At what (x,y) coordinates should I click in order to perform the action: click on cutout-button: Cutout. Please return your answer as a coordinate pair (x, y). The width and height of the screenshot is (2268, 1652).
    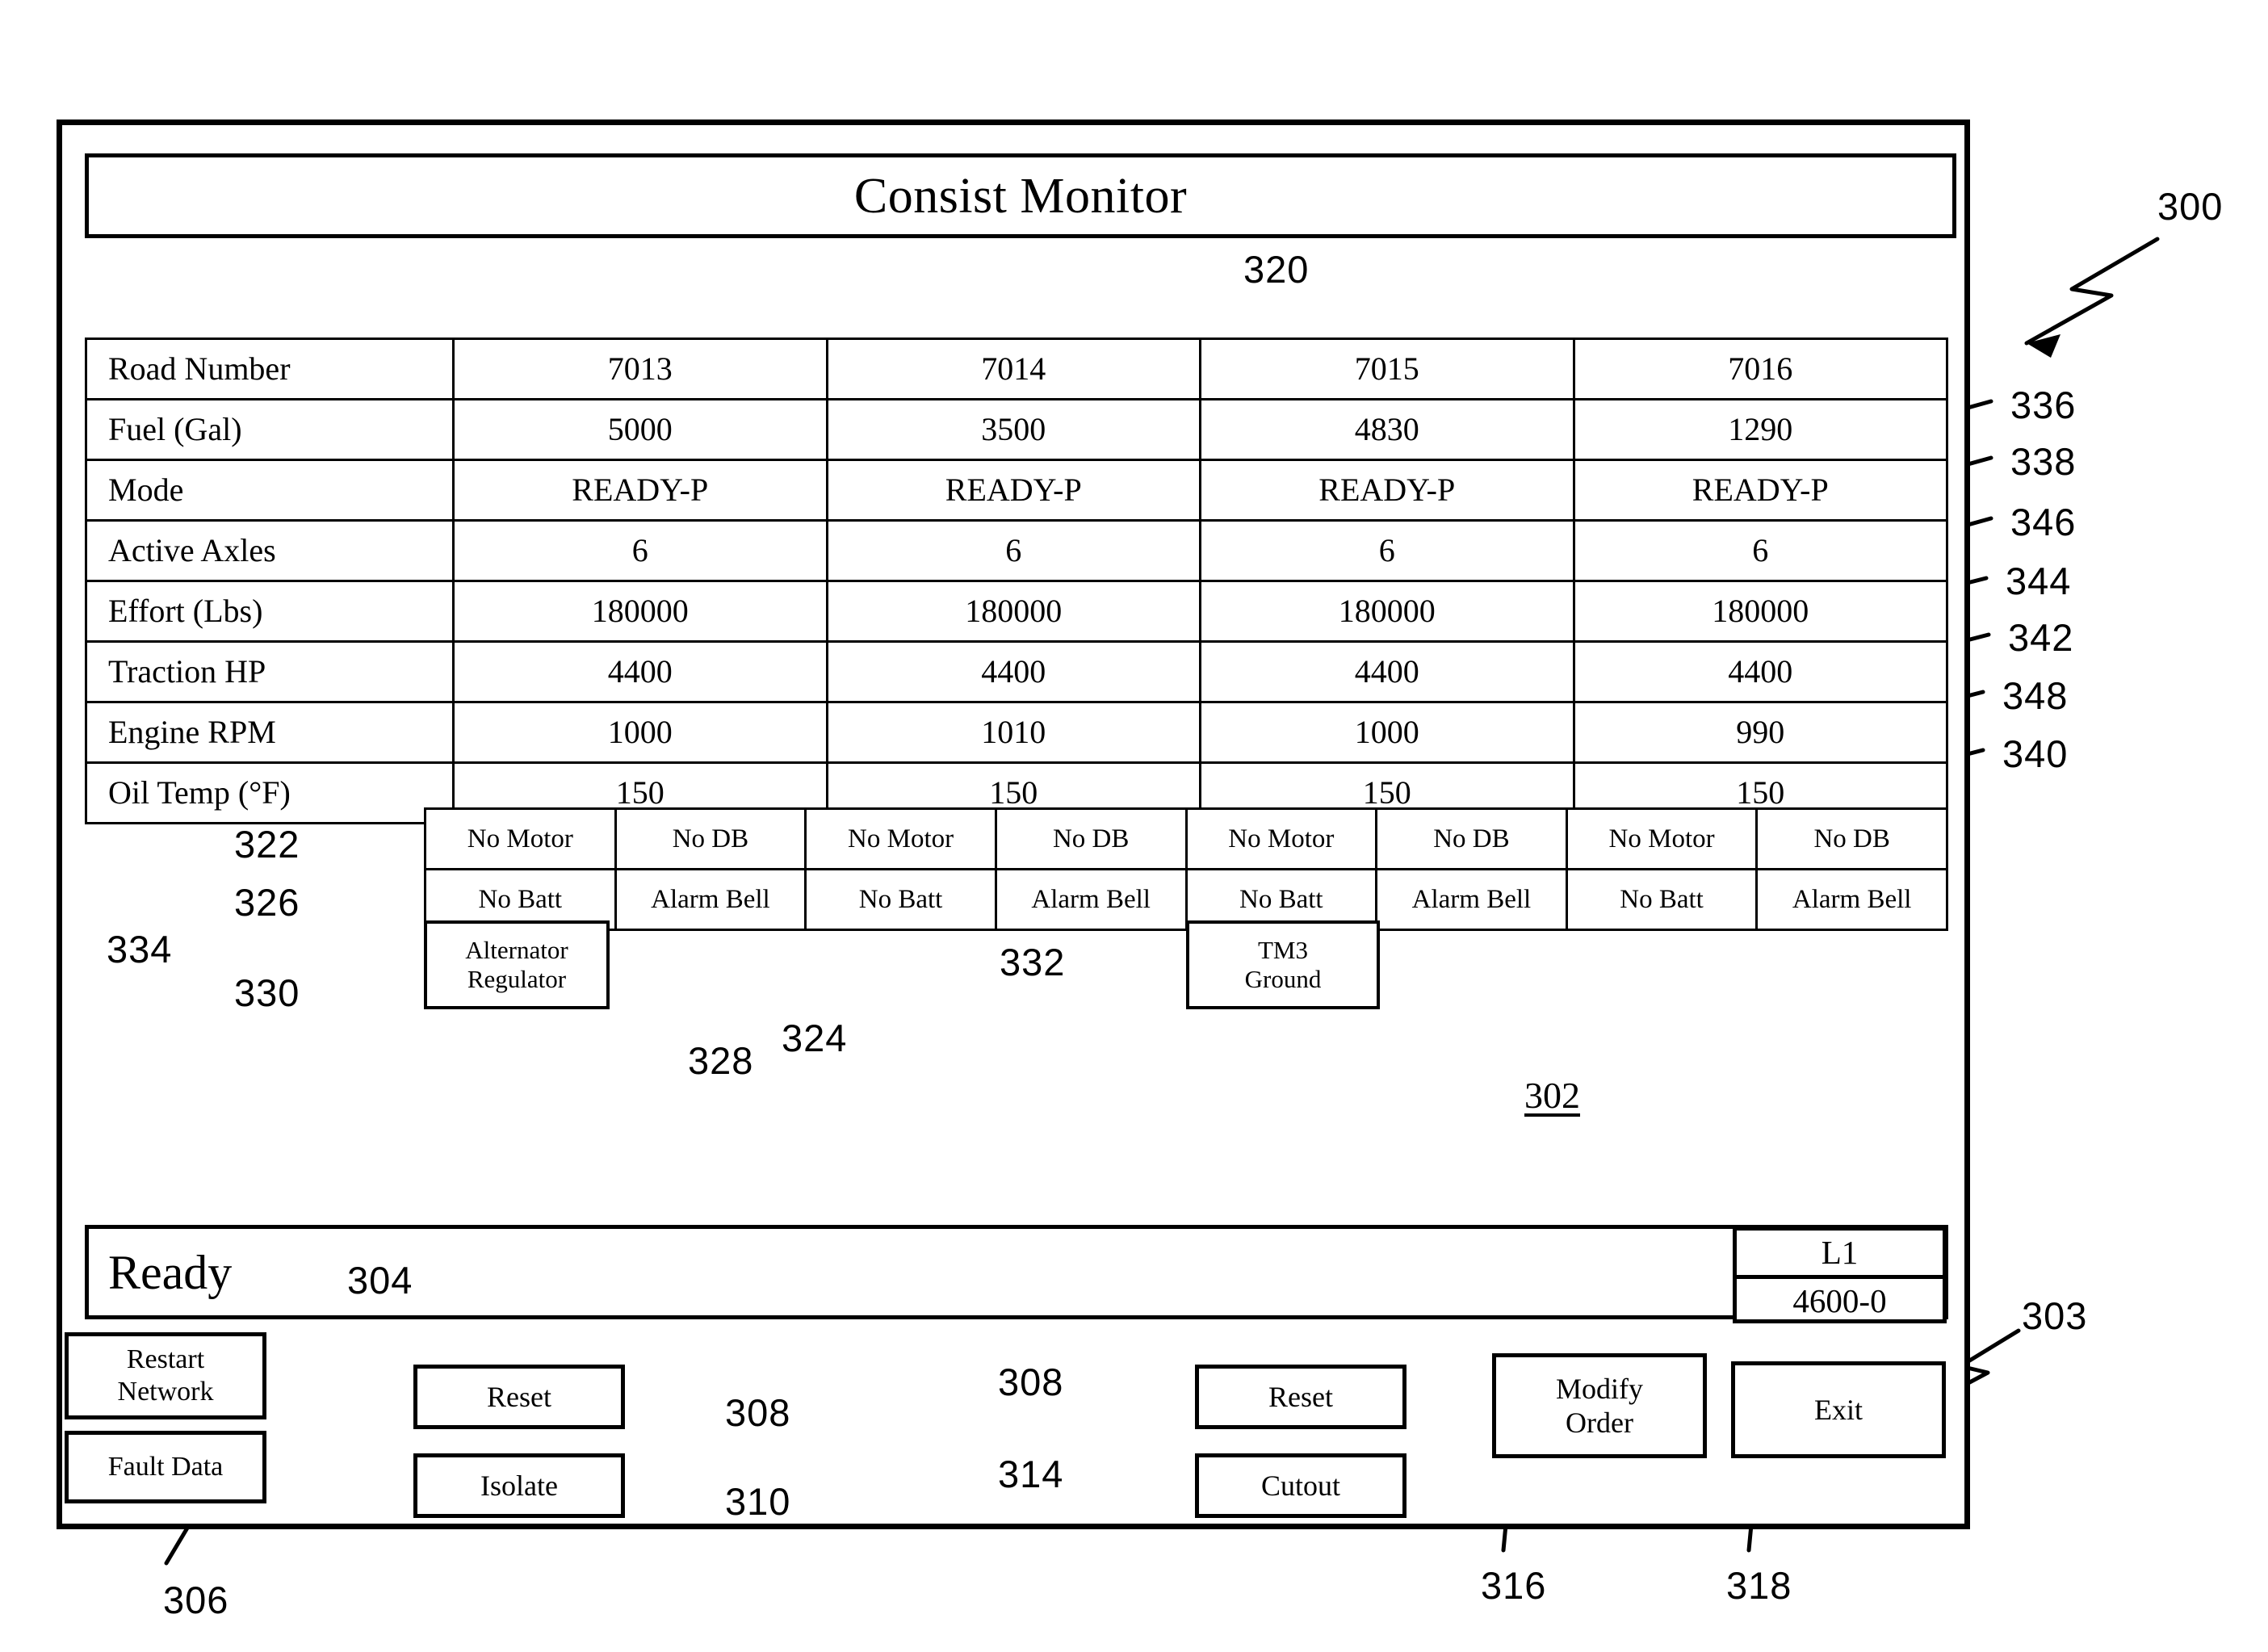
    Looking at the image, I should click on (1300, 1485).